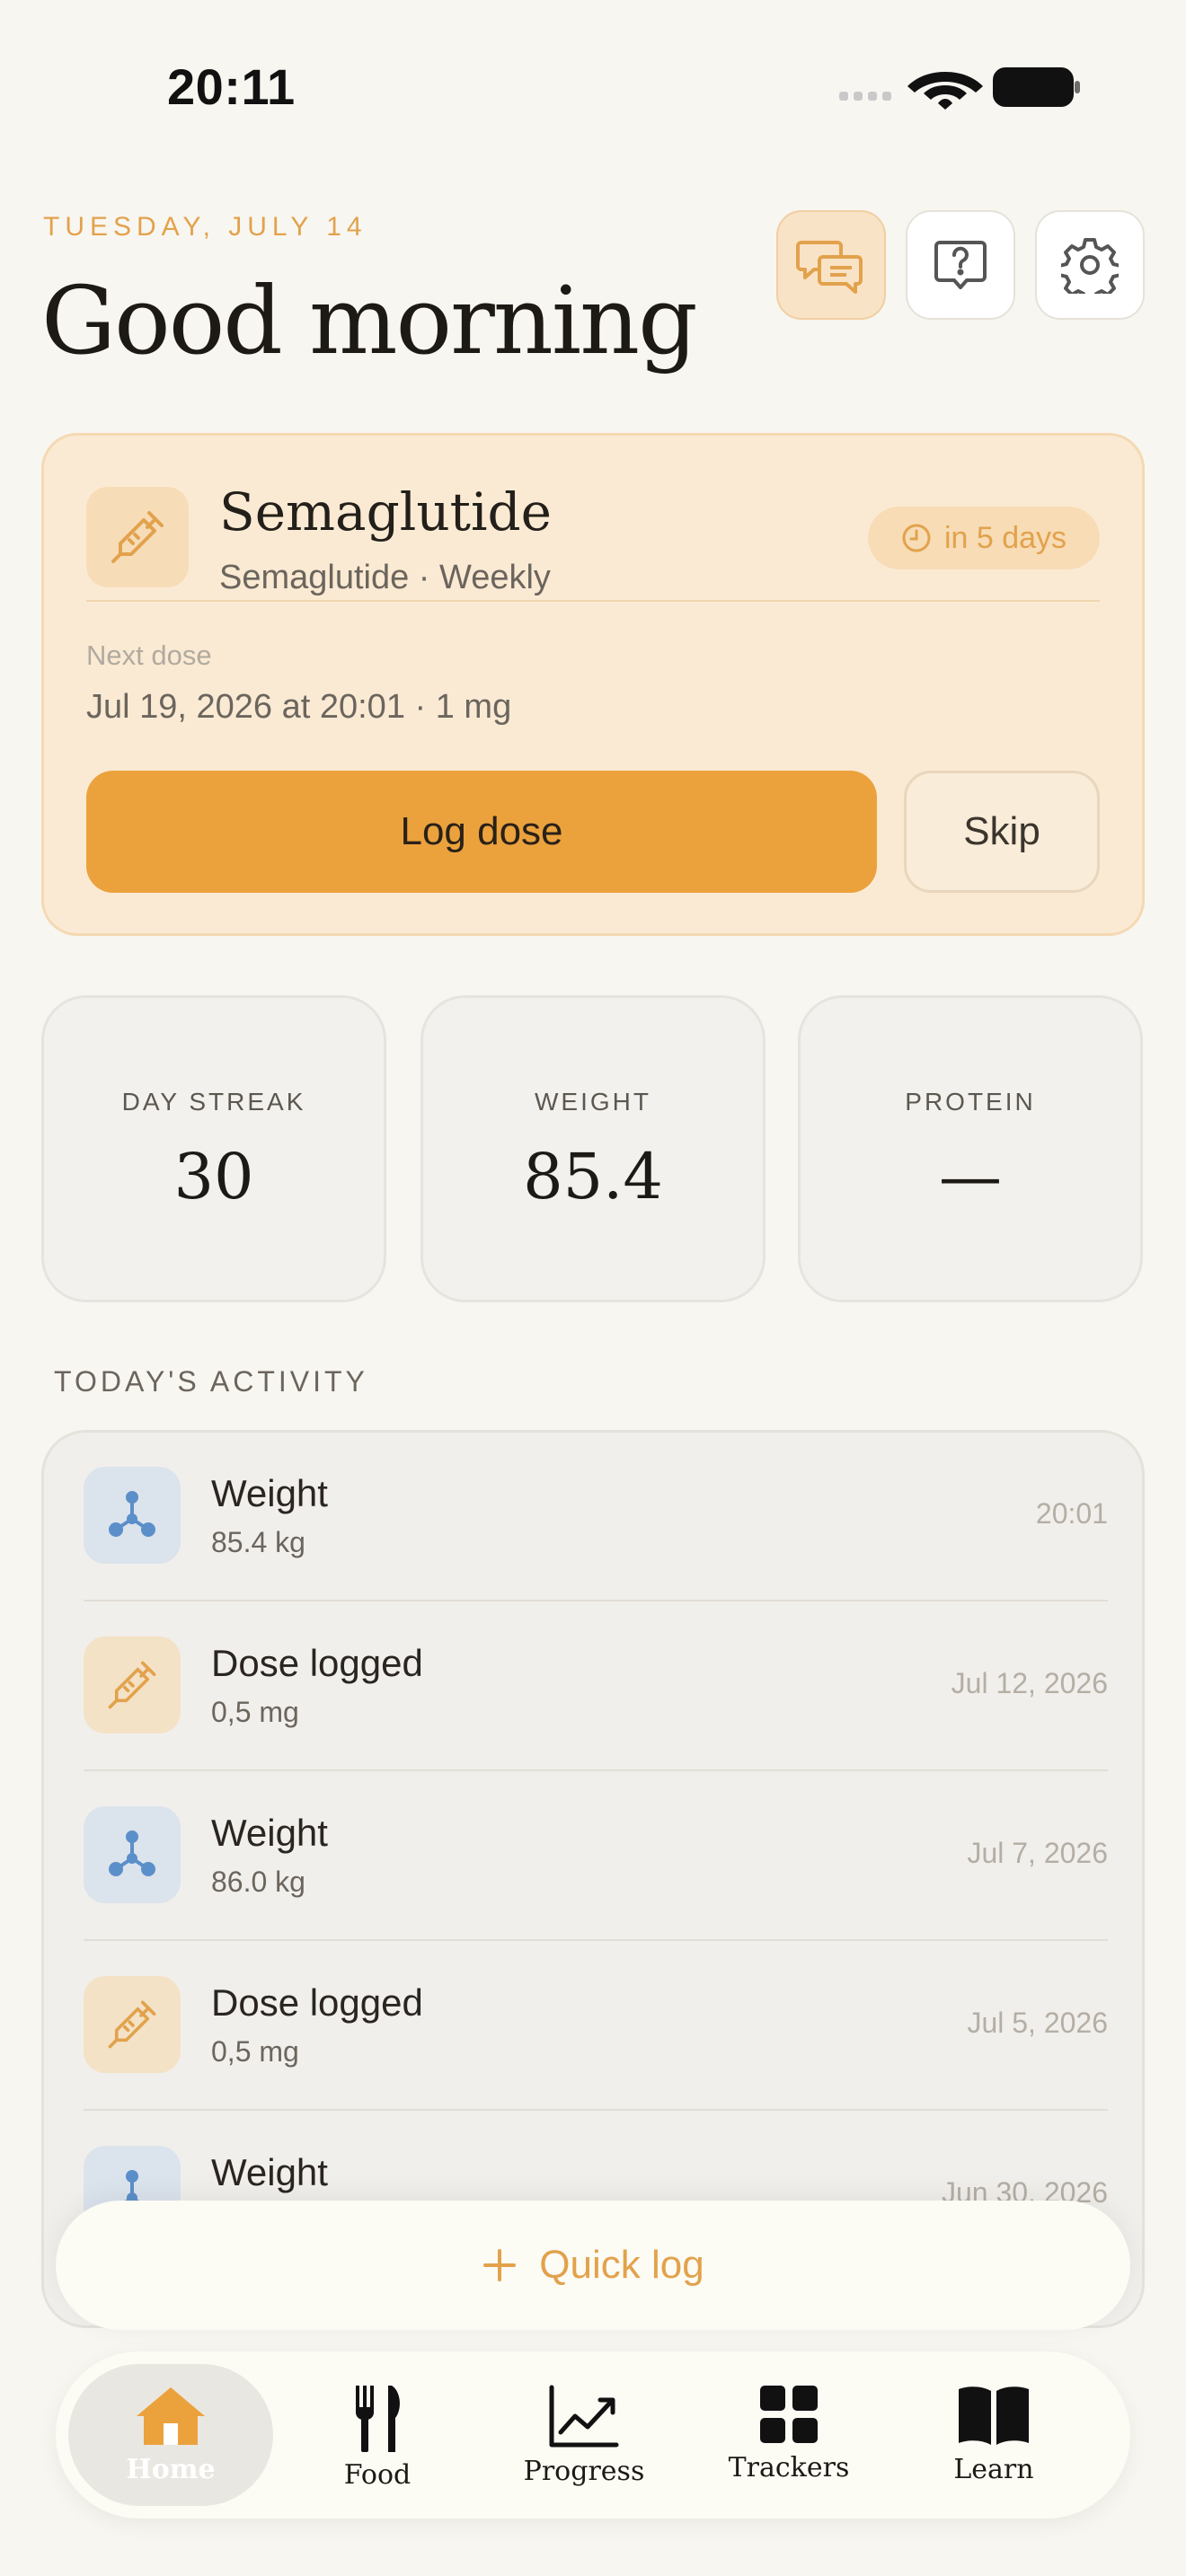 The height and width of the screenshot is (2576, 1186). What do you see at coordinates (621, 2265) in the screenshot?
I see `quick-log-label: Quick log` at bounding box center [621, 2265].